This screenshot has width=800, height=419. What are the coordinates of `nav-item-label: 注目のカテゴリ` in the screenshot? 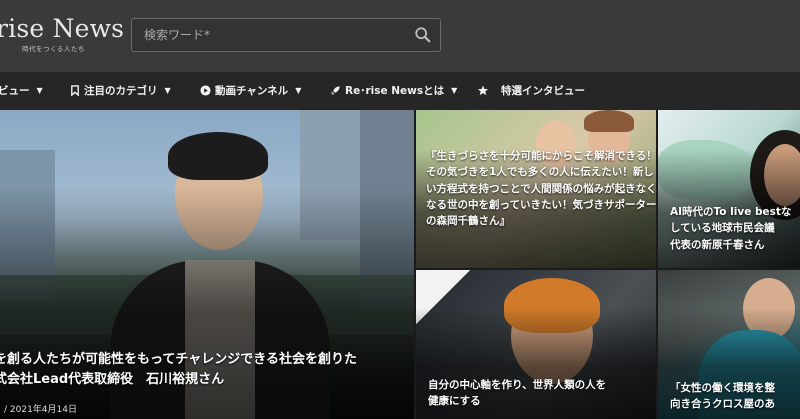 It's located at (121, 91).